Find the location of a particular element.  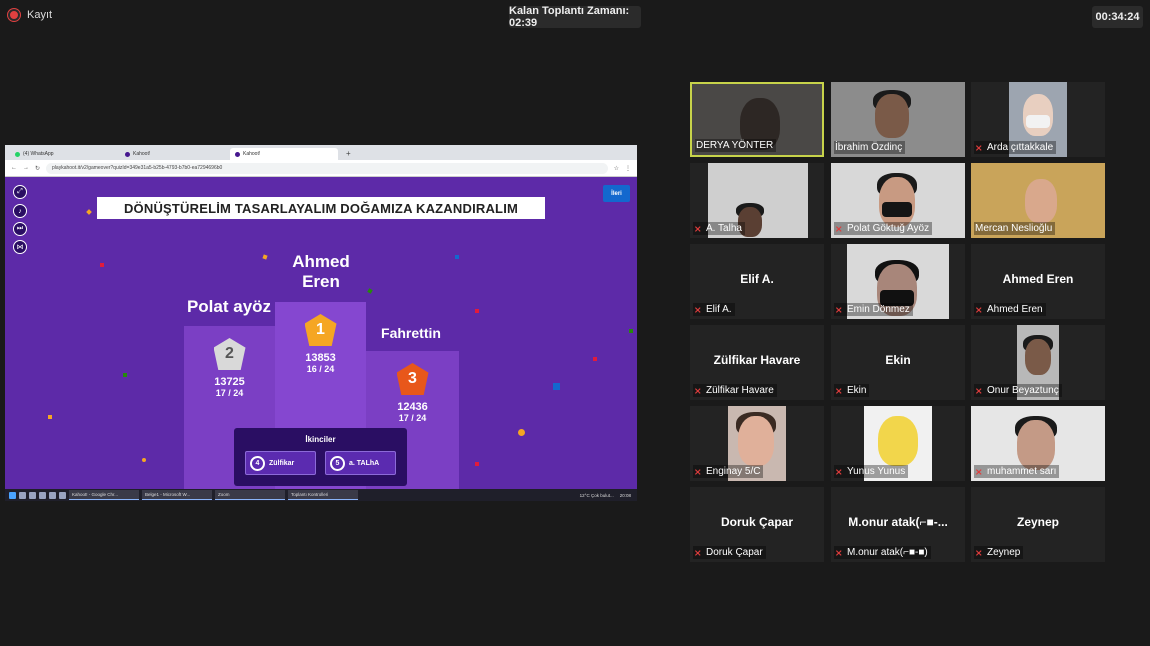

participant-name-label: ⨯ muhammet sarı is located at coordinates (1017, 471).